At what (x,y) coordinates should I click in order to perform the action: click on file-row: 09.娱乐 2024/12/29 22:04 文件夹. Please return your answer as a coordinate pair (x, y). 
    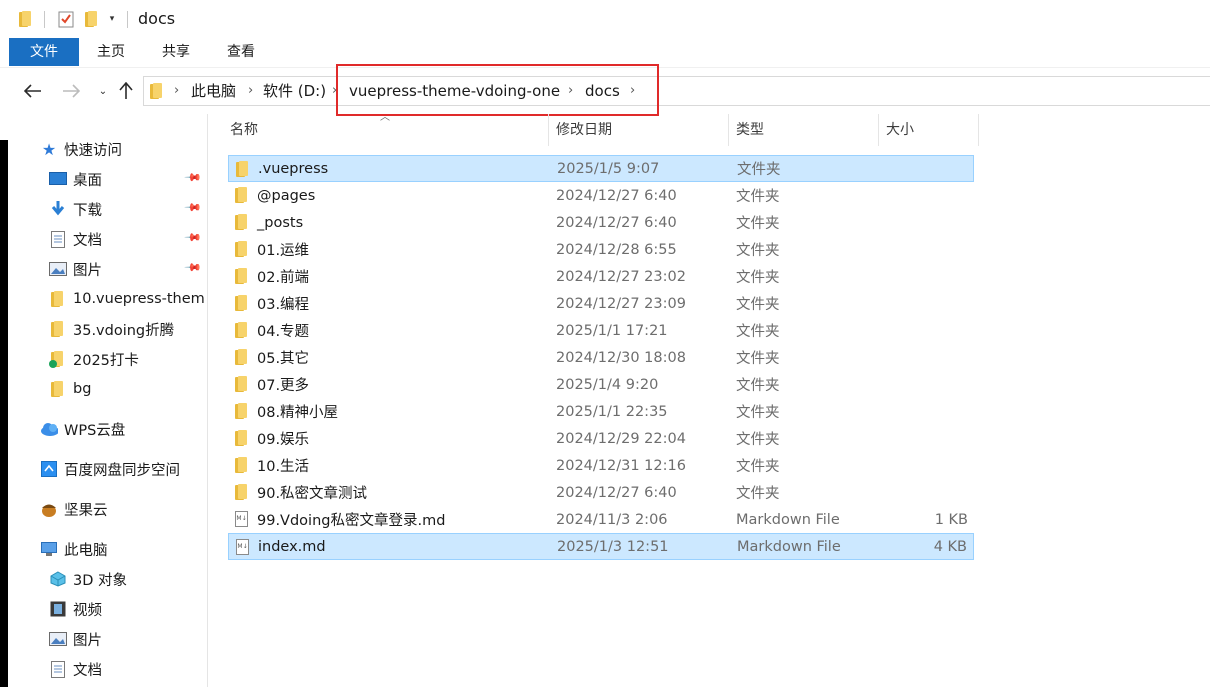
    Looking at the image, I should click on (601, 438).